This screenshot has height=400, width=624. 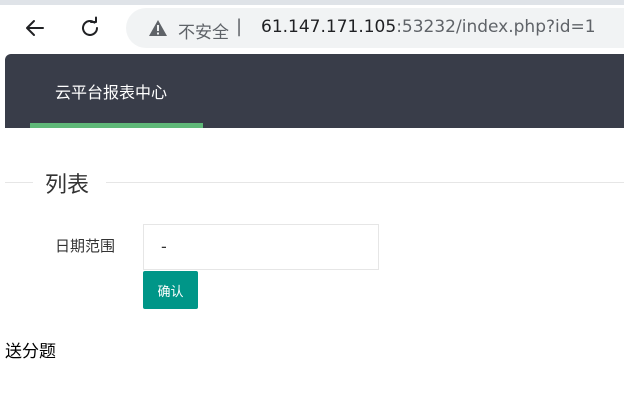 What do you see at coordinates (203, 30) in the screenshot?
I see `security-status-label: 不安全` at bounding box center [203, 30].